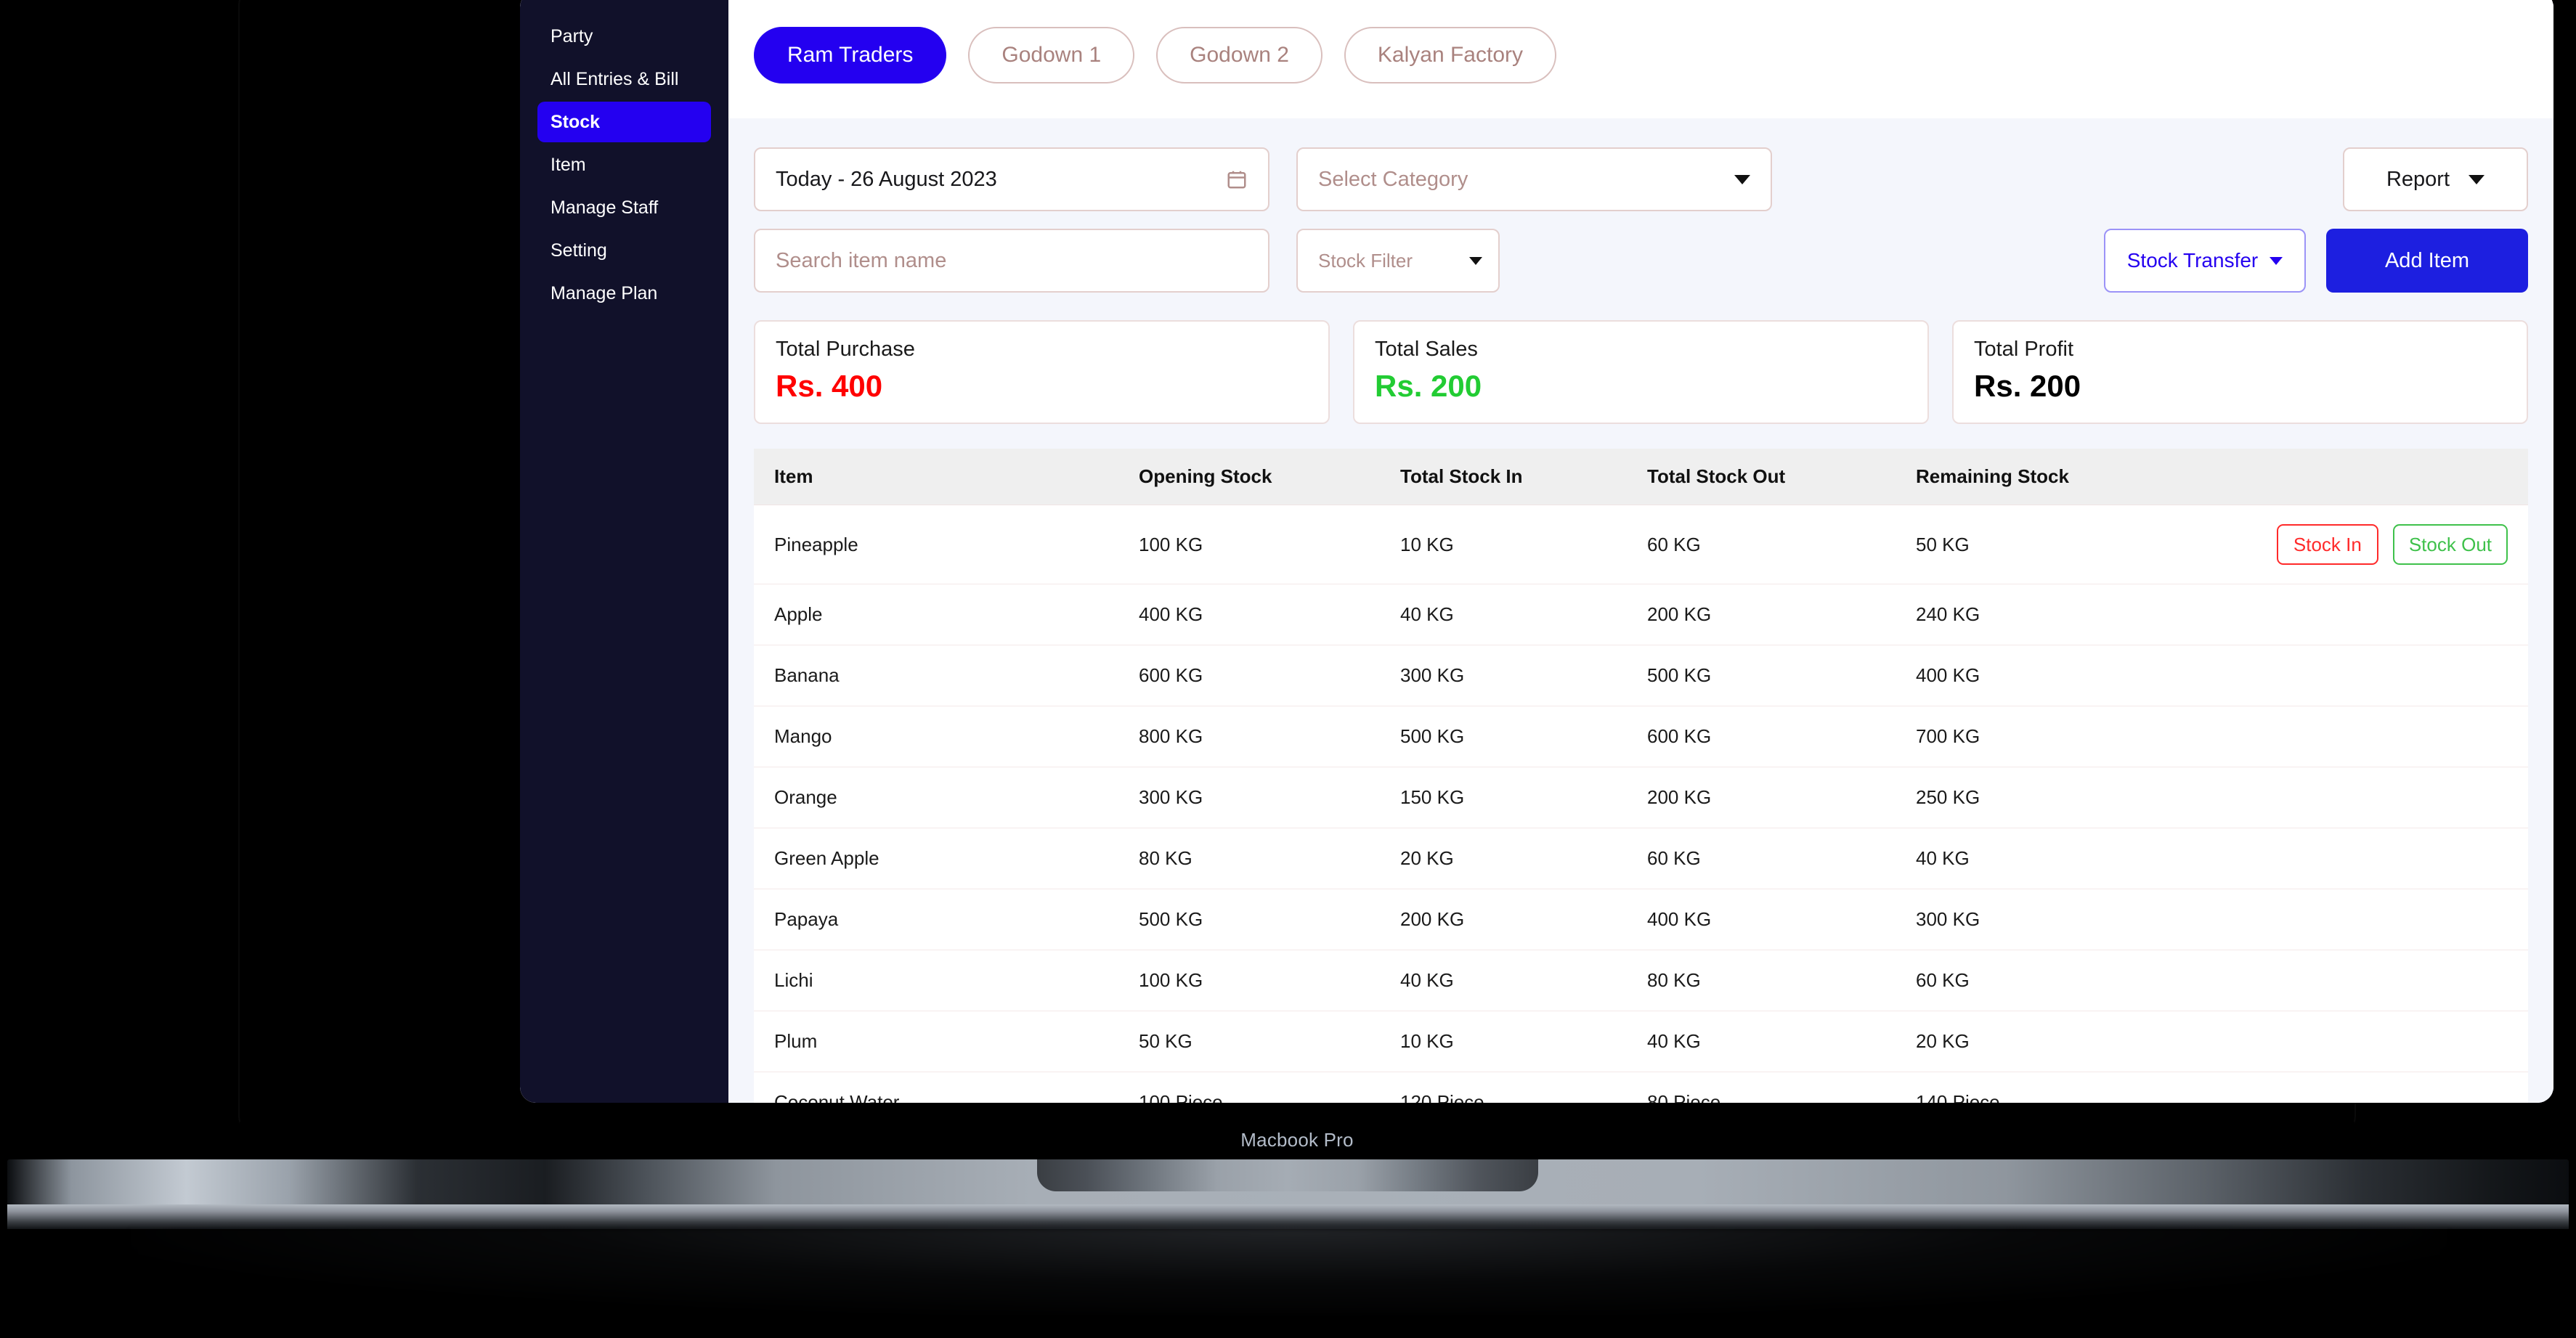 This screenshot has height=1338, width=2576. What do you see at coordinates (2068, 477) in the screenshot?
I see `column-header-remaining-stock: Remaining Stock` at bounding box center [2068, 477].